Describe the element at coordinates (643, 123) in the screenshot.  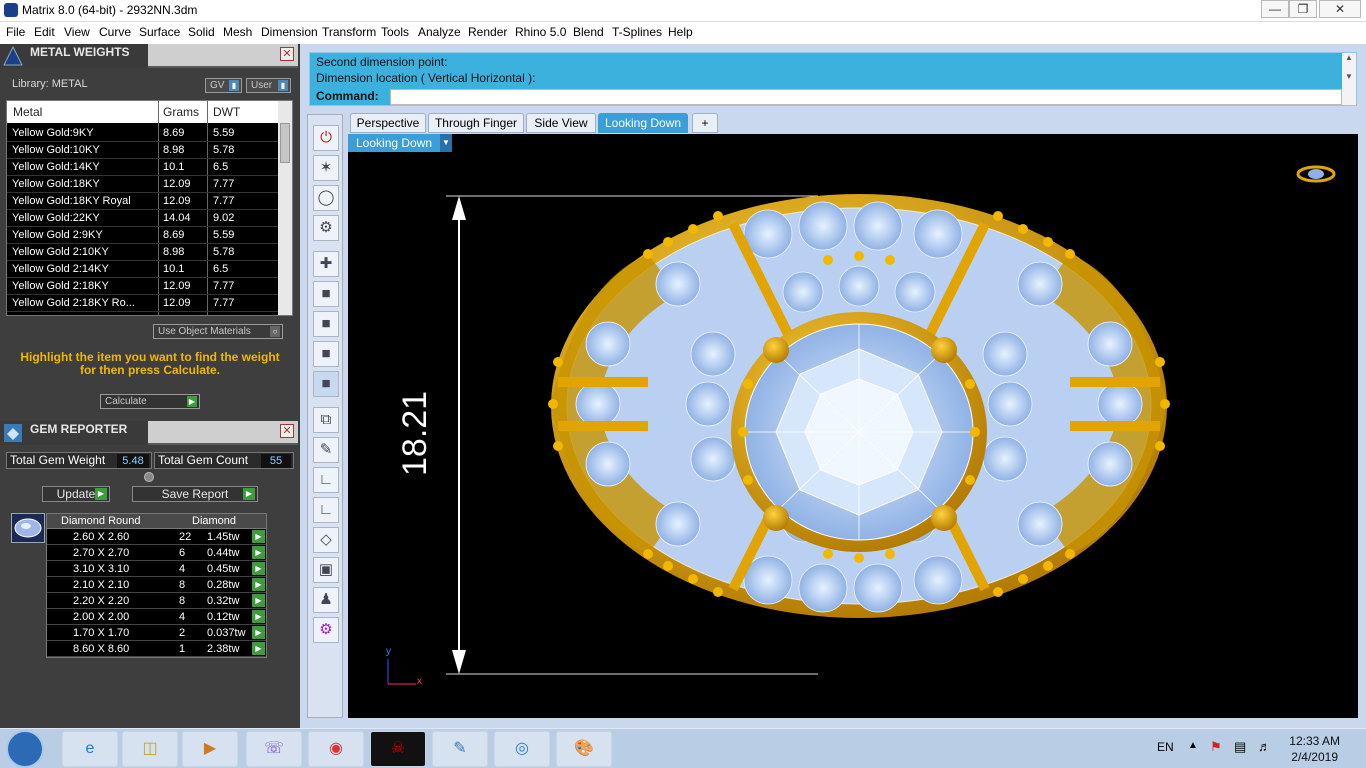
I see `tab-looking-down: Looking Down` at that location.